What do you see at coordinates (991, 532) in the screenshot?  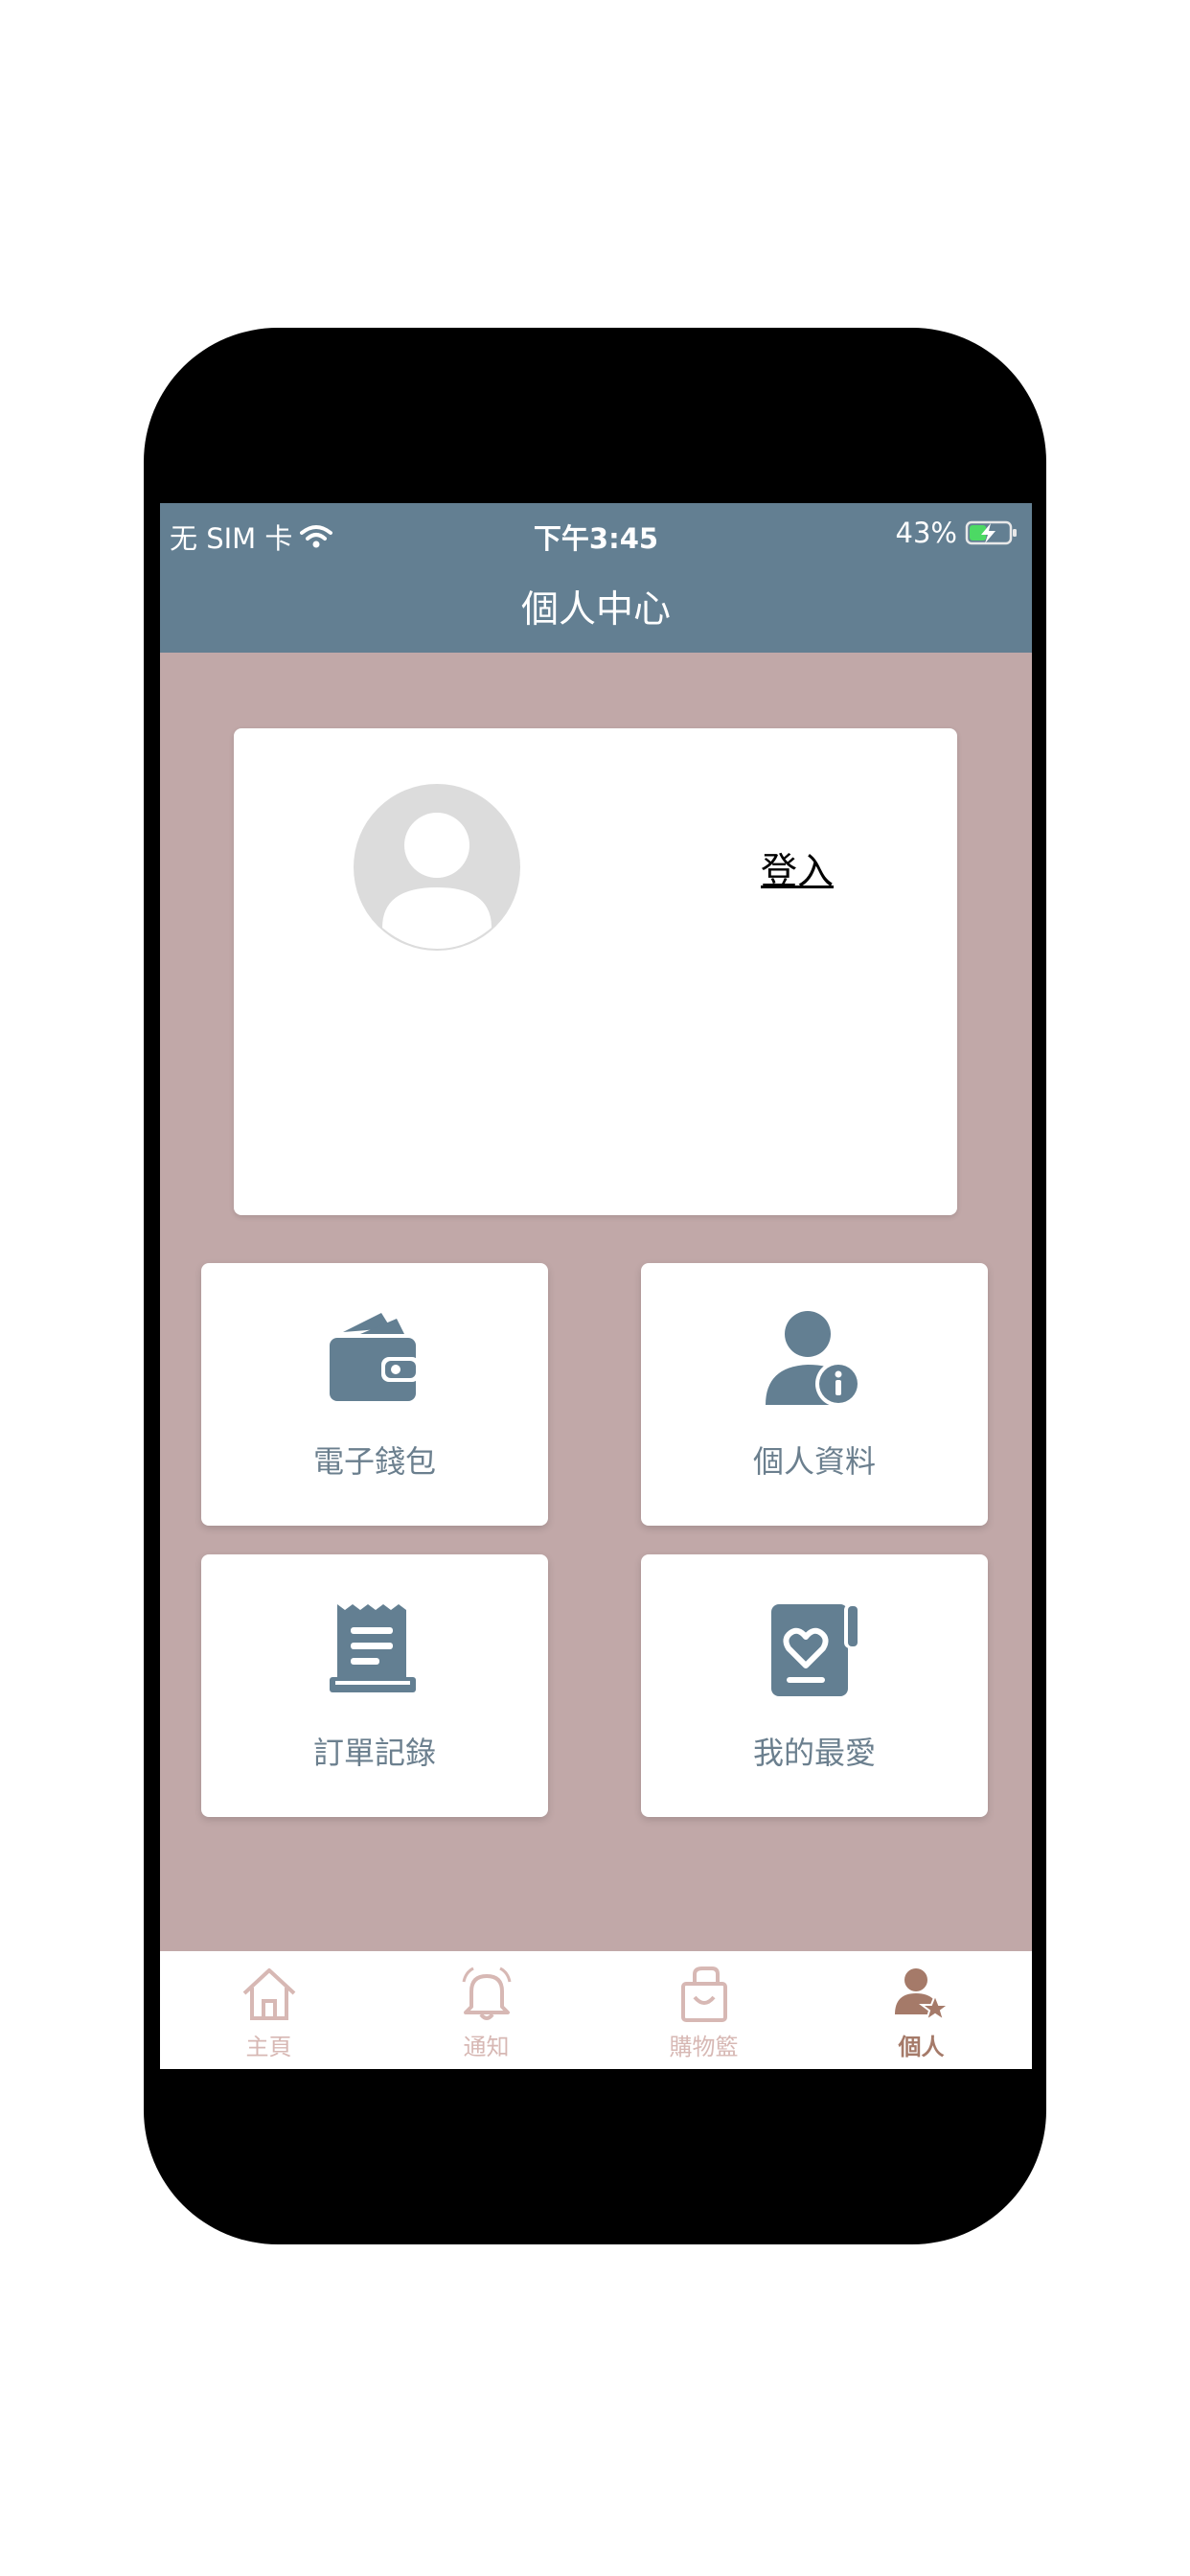 I see `battery-charging-icon` at bounding box center [991, 532].